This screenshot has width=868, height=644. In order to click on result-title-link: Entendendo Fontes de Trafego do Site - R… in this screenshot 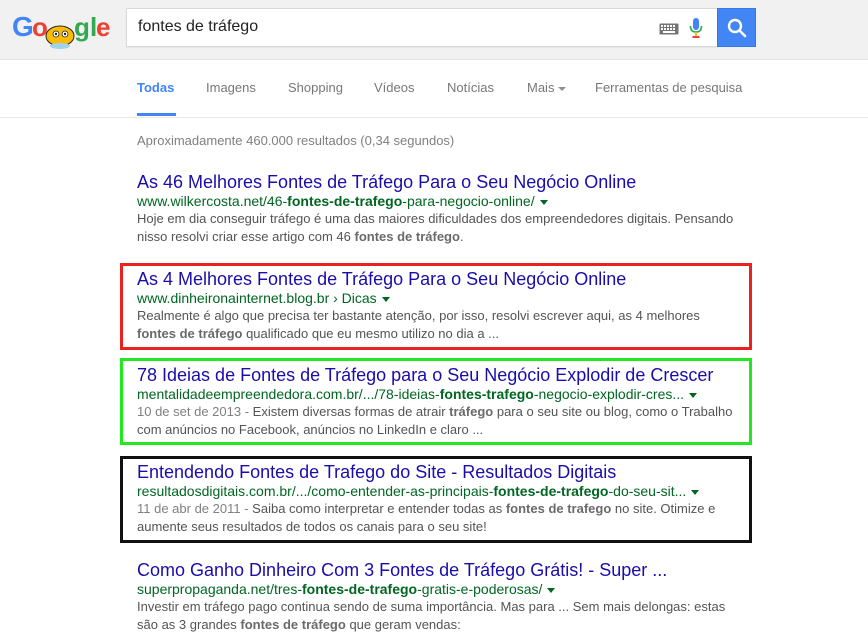, I will do `click(437, 472)`.